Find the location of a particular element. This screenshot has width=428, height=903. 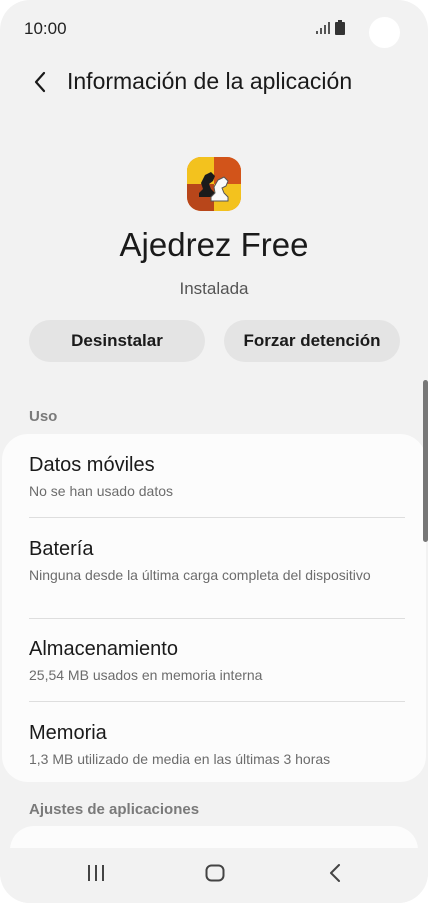

section-label-app-settings: Ajustes de aplicaciones is located at coordinates (114, 809).